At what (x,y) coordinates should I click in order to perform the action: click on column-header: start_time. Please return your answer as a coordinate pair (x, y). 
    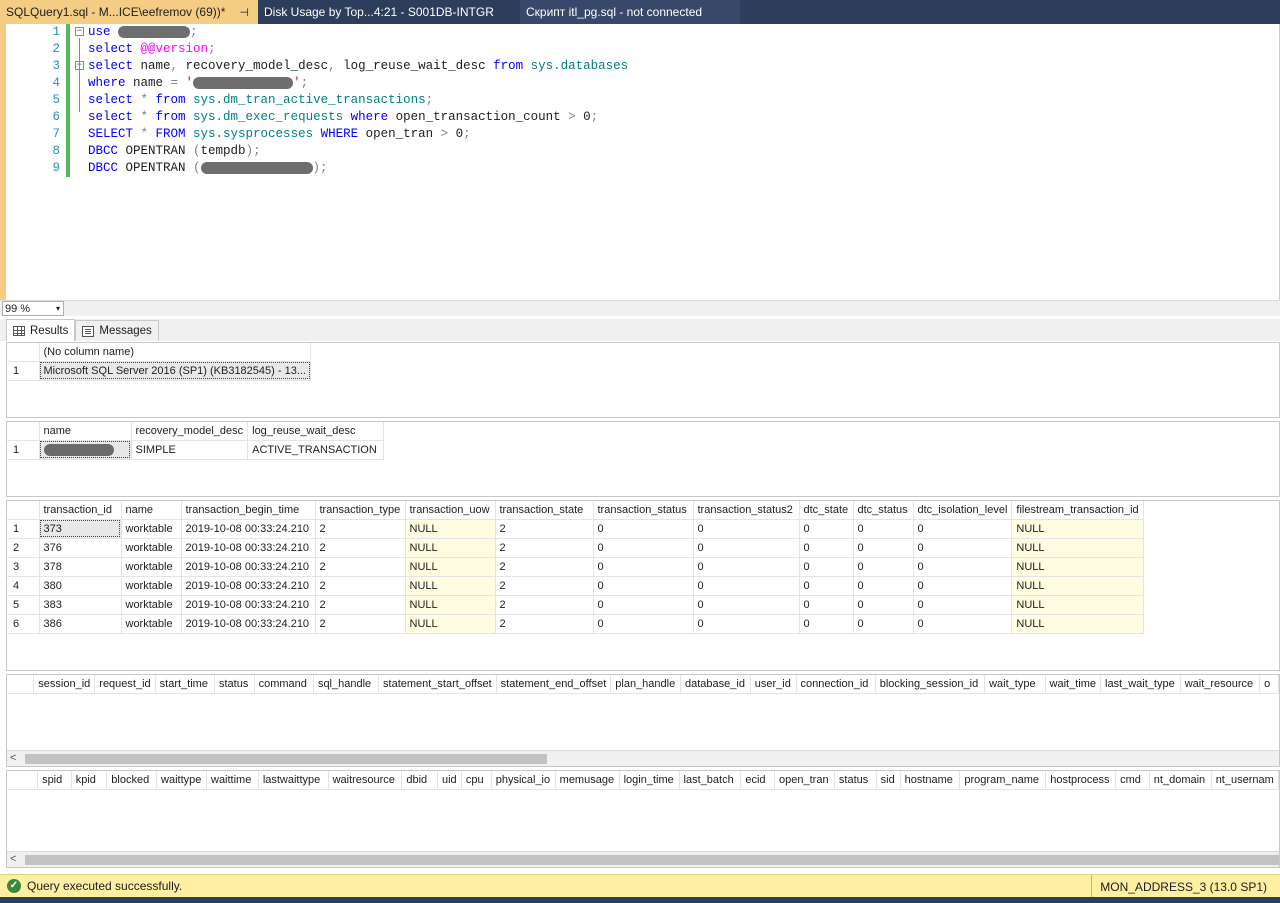
    Looking at the image, I should click on (185, 684).